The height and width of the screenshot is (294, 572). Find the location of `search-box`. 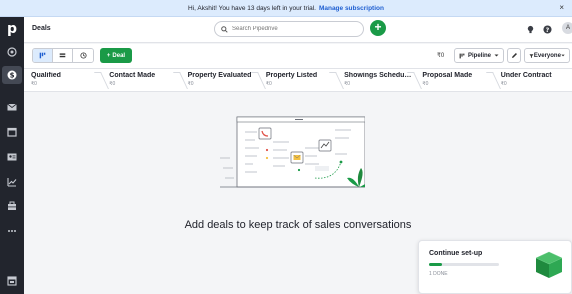

search-box is located at coordinates (289, 29).